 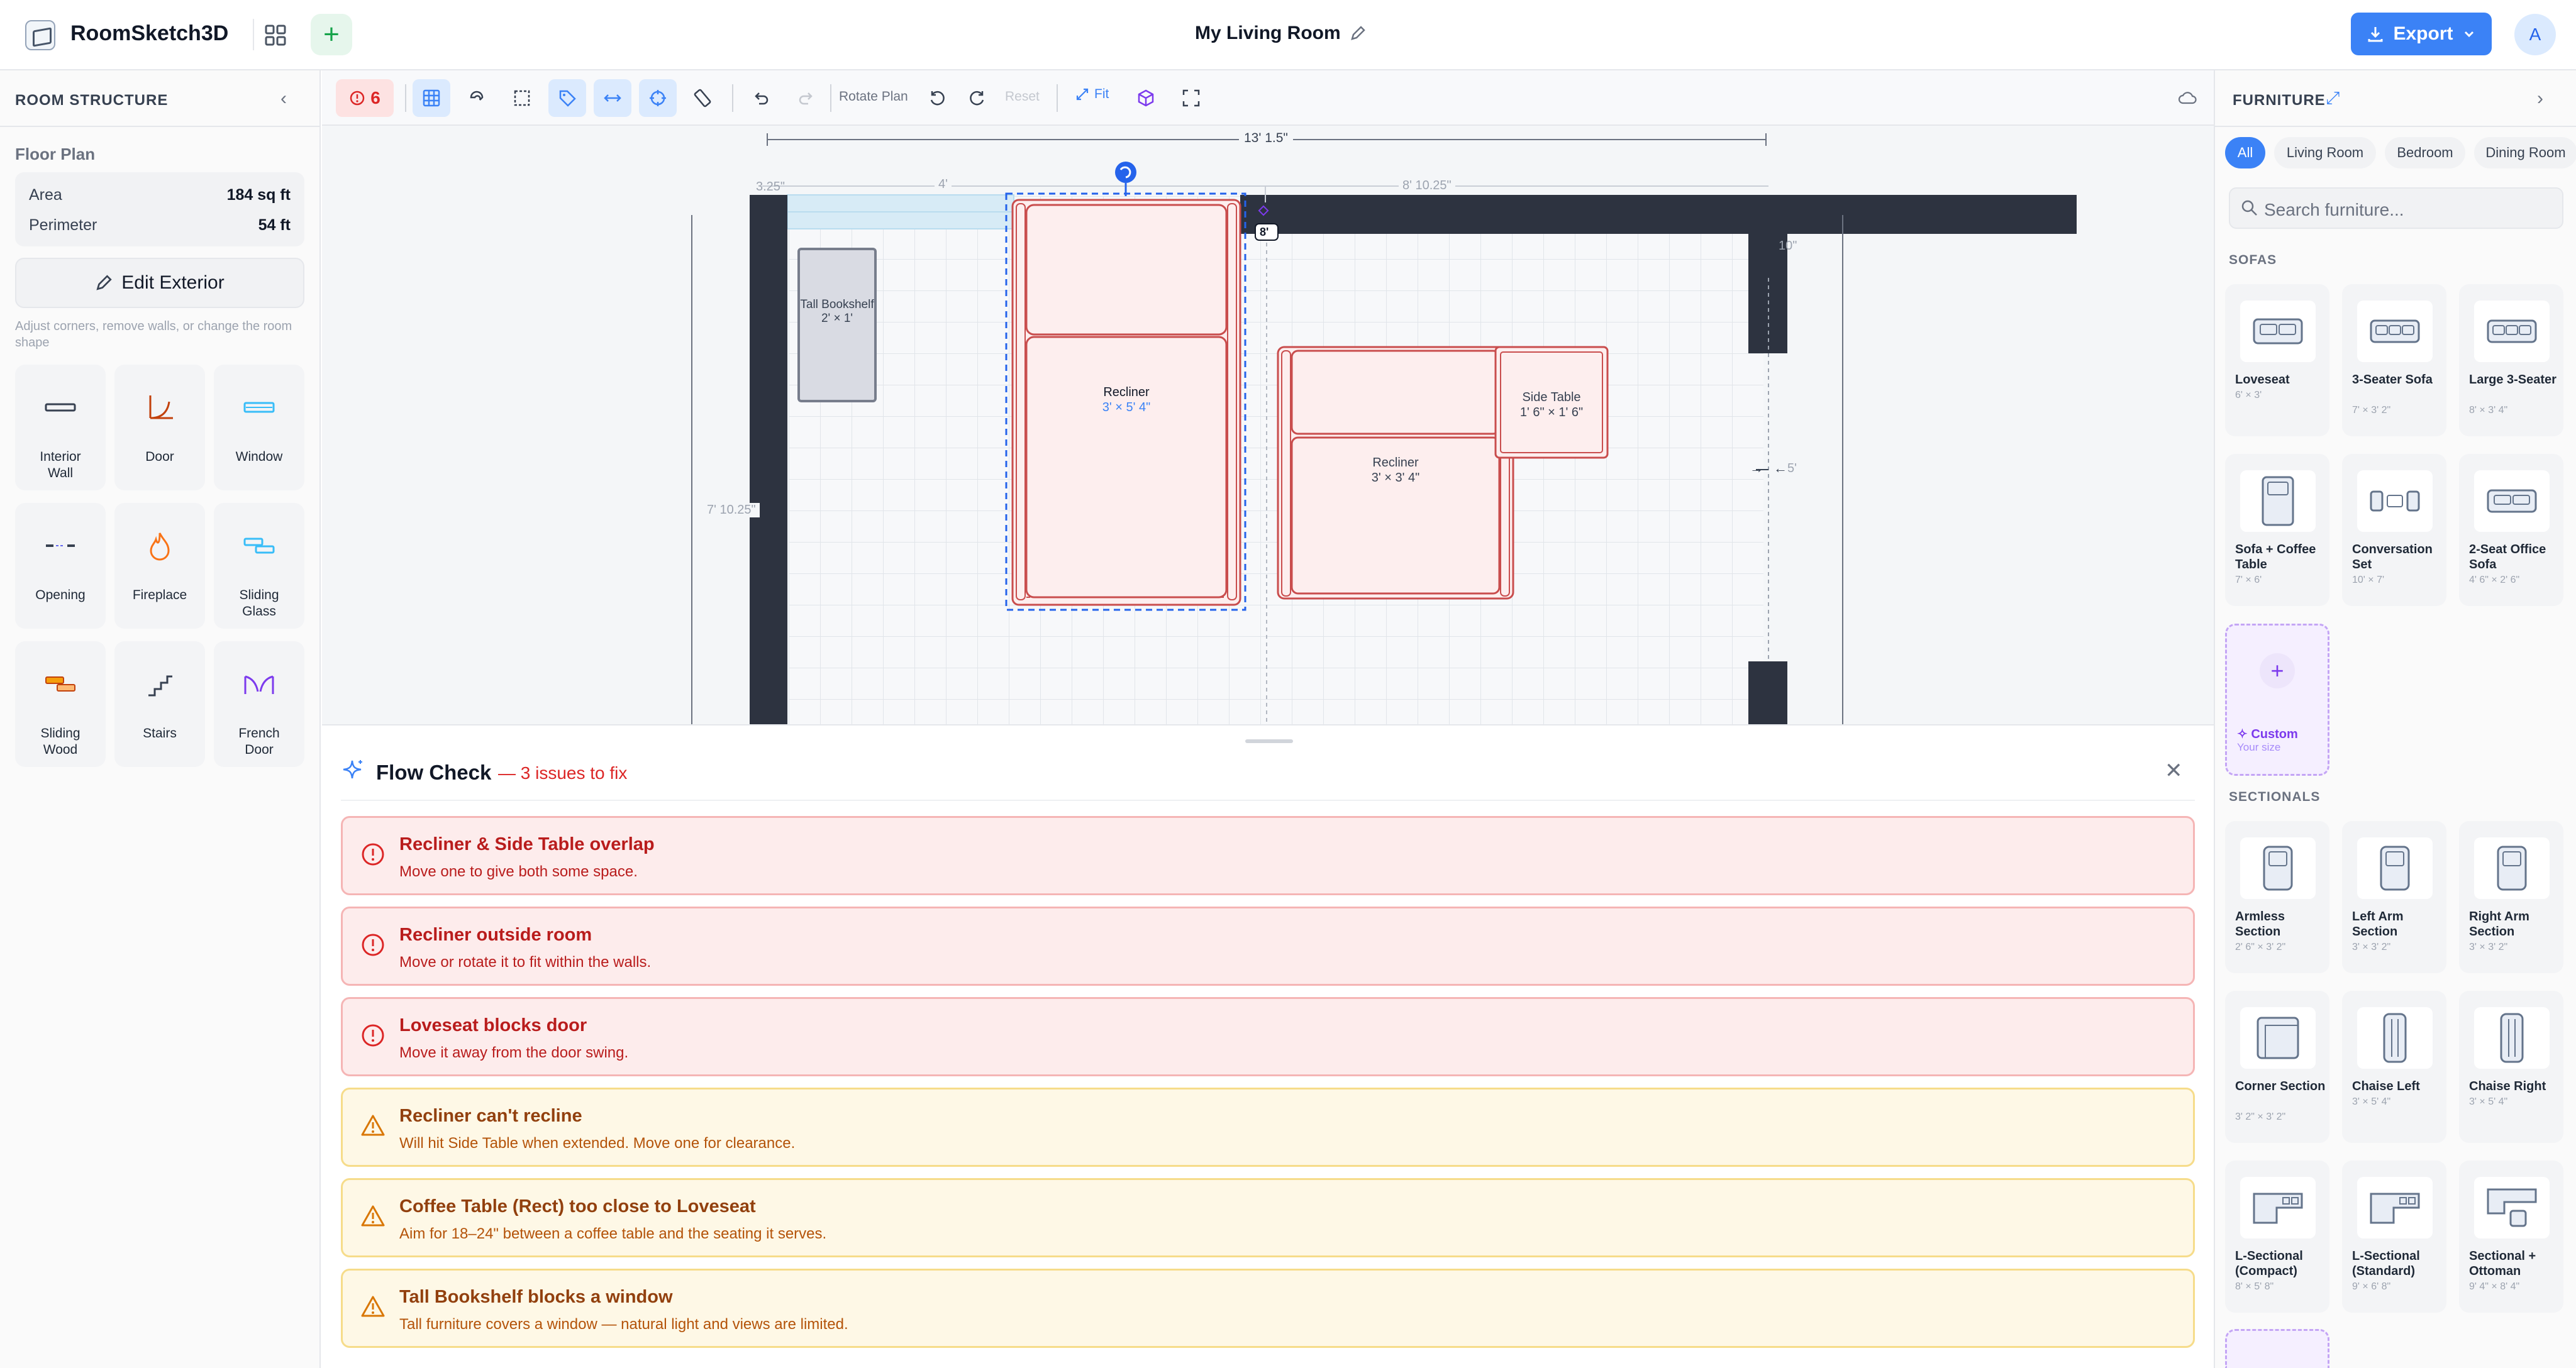 I want to click on new-project-button: +, so click(x=331, y=34).